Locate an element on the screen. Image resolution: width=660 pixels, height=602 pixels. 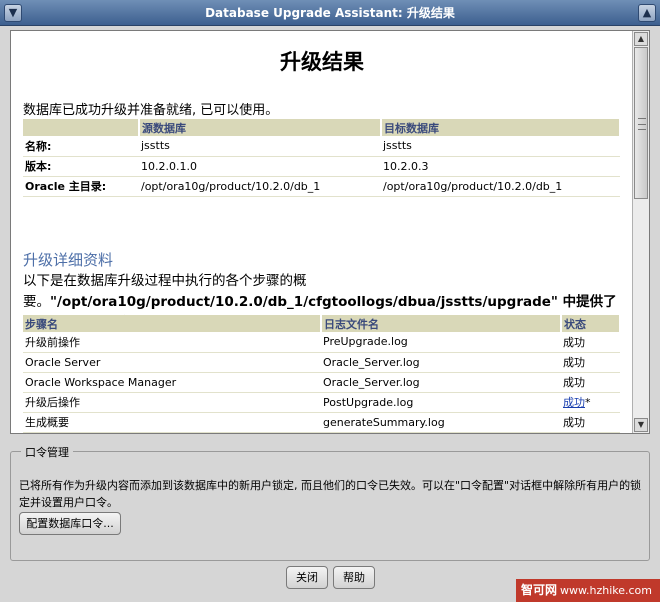
upgrade-details-heading: 升级详细资料 is located at coordinates (68, 260).